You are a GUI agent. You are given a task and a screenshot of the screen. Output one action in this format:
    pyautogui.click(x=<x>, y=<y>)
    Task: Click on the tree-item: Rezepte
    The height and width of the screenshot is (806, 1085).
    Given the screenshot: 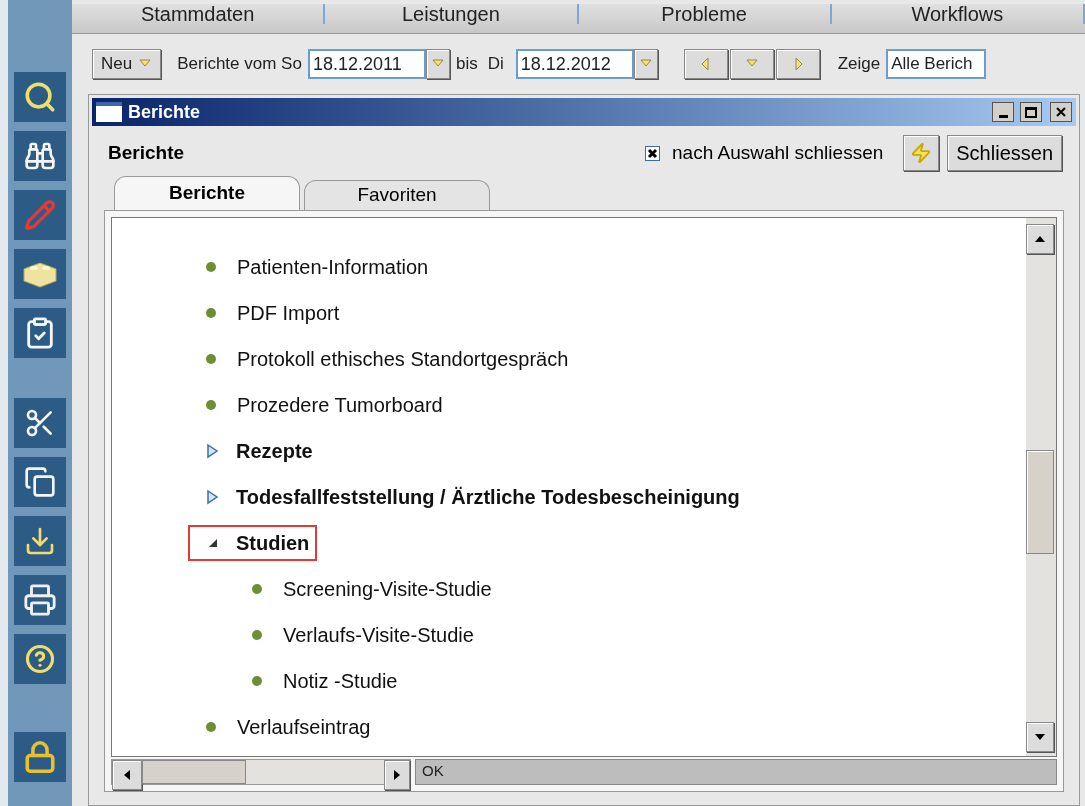 What is the action you would take?
    pyautogui.click(x=254, y=451)
    